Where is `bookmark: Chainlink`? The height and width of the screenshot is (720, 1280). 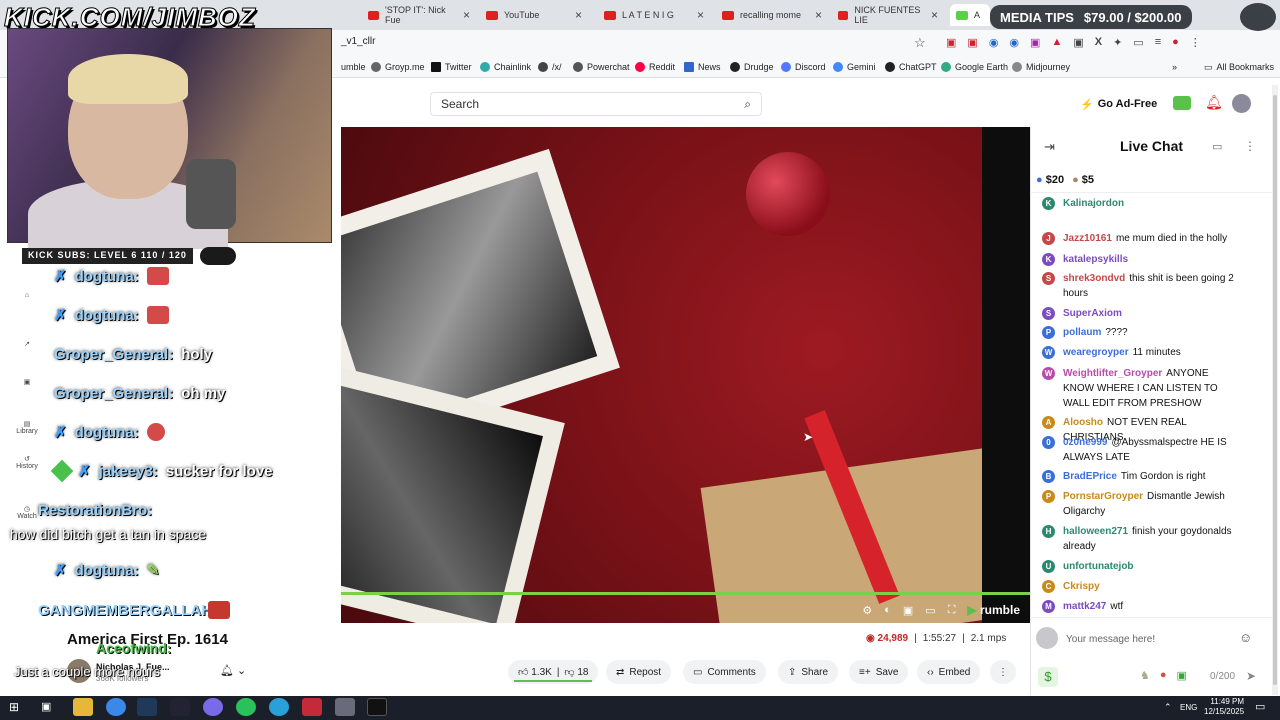
bookmark: Chainlink is located at coordinates (505, 67).